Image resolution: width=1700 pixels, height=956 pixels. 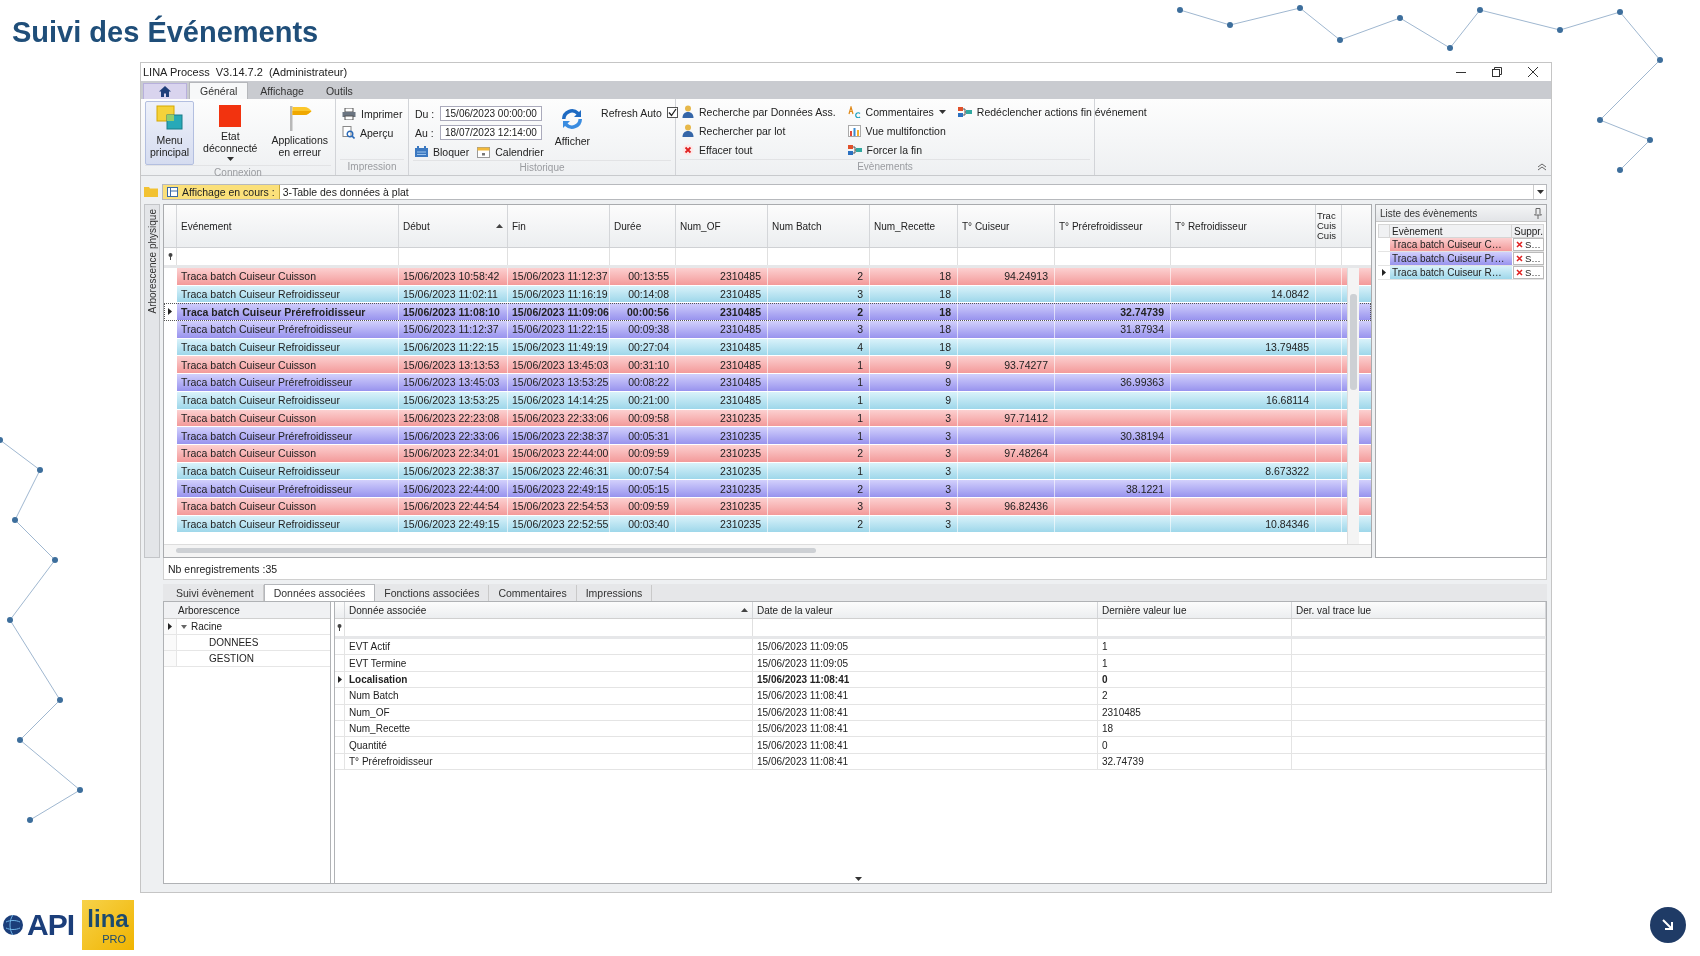 What do you see at coordinates (319, 592) in the screenshot?
I see `tab: Données associées` at bounding box center [319, 592].